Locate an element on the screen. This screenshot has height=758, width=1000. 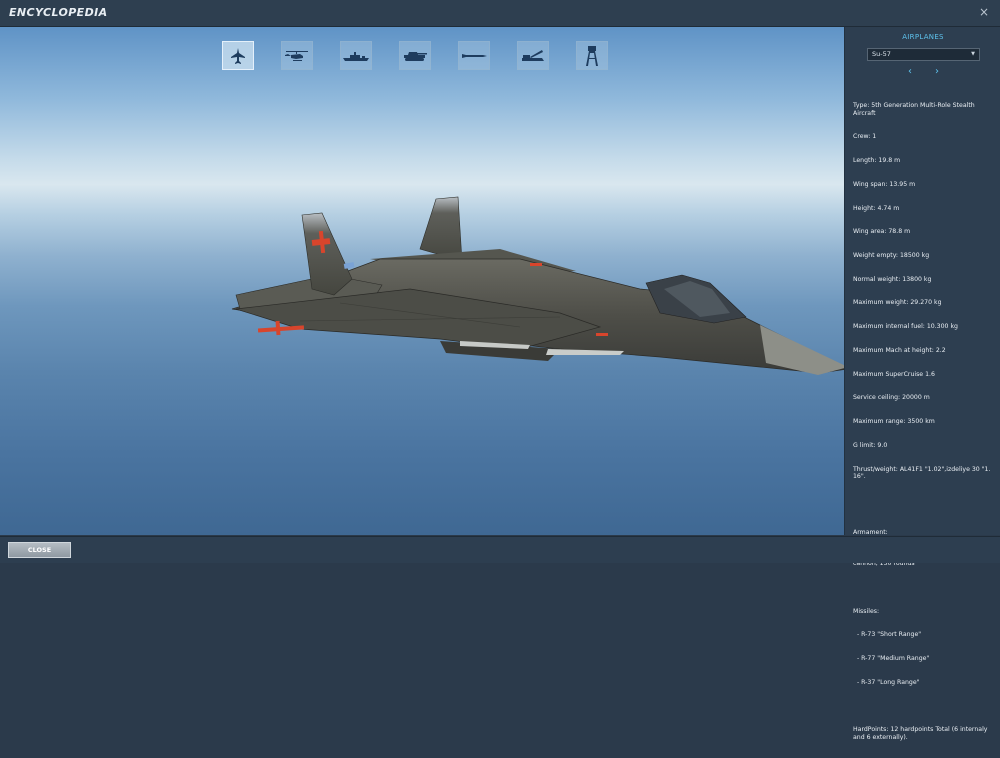
missile-line: - R-73 "Short Range" is located at coordinates (887, 635).